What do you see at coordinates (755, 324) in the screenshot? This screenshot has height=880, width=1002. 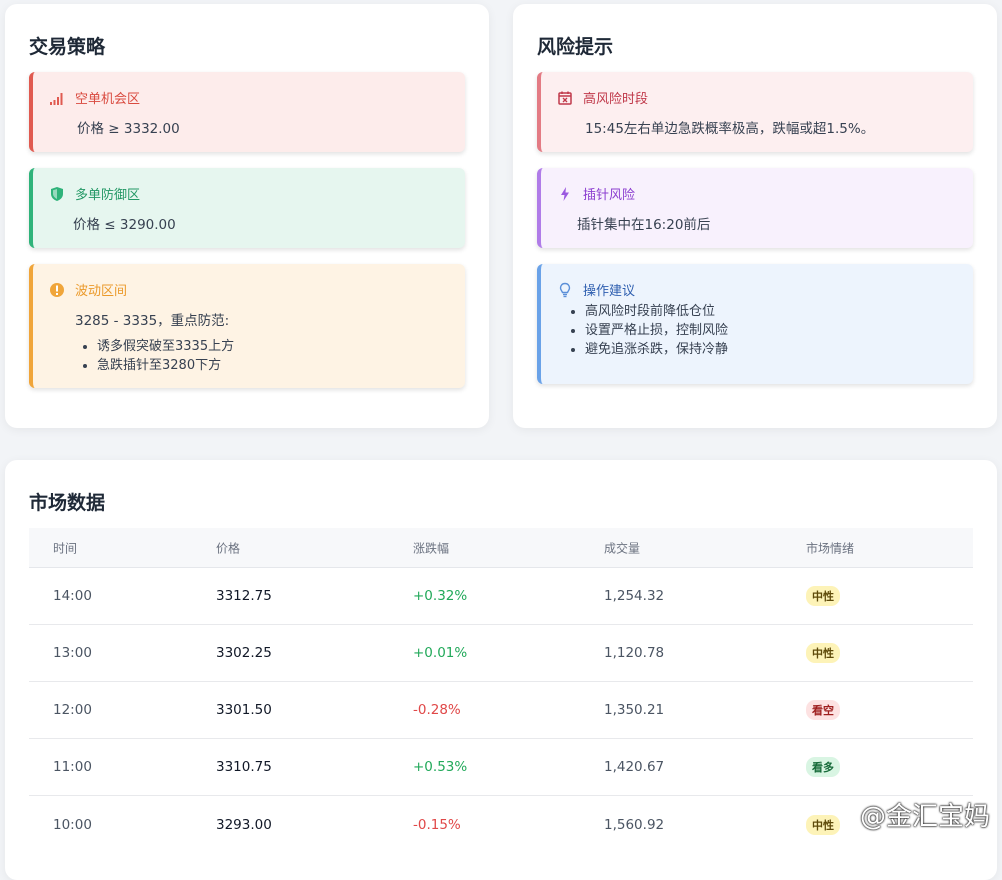 I see `advice-card: 操作建议 高风险时段前降低仓位 设置严格止损，控制风险 避免追涨杀跌，保持冷静` at bounding box center [755, 324].